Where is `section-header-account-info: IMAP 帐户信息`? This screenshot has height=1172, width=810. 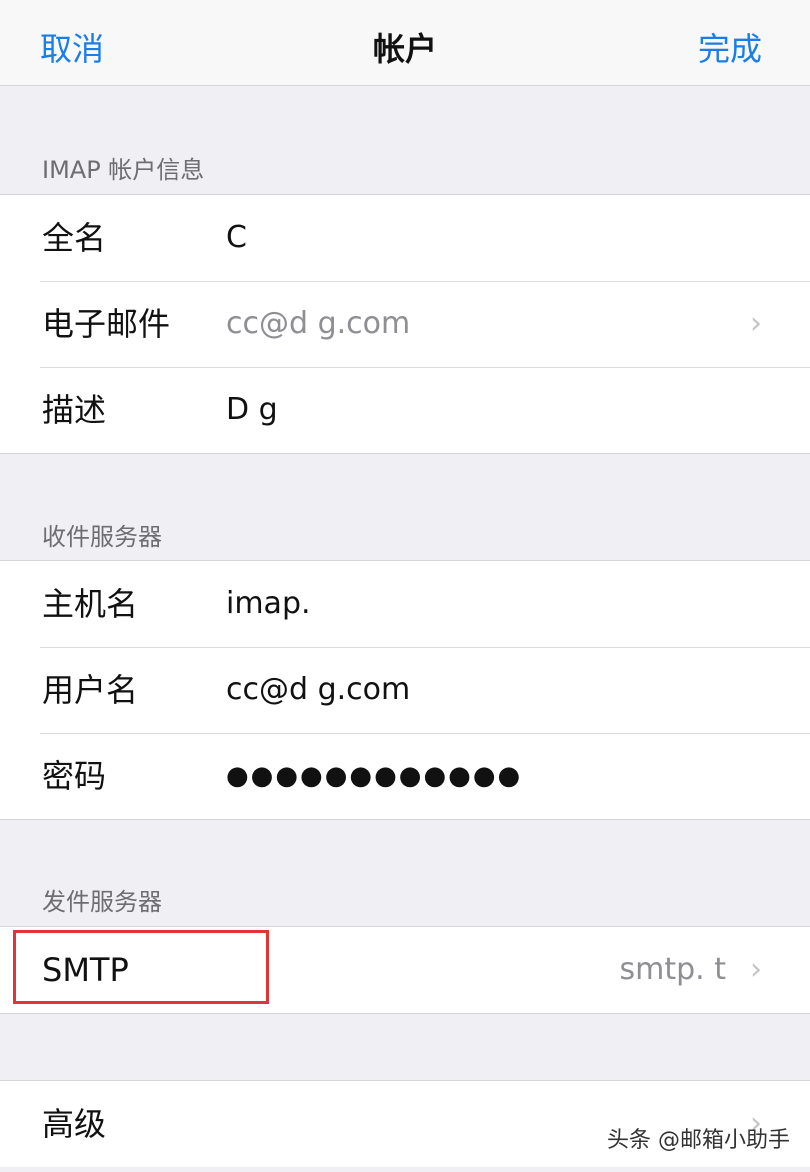
section-header-account-info: IMAP 帐户信息 is located at coordinates (123, 170).